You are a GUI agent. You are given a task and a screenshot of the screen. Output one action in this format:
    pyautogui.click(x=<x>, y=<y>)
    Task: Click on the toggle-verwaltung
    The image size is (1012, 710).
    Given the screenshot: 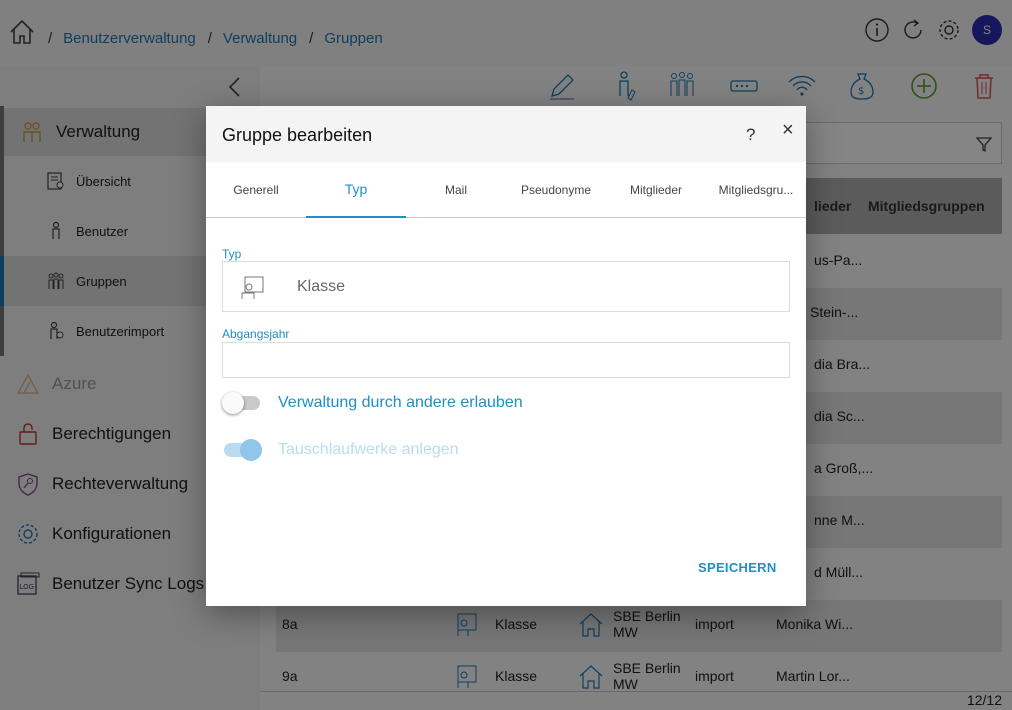 What is the action you would take?
    pyautogui.click(x=242, y=403)
    